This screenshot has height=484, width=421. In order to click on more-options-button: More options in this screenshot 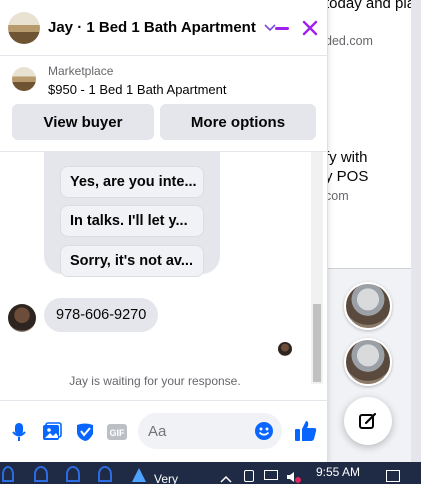, I will do `click(238, 122)`.